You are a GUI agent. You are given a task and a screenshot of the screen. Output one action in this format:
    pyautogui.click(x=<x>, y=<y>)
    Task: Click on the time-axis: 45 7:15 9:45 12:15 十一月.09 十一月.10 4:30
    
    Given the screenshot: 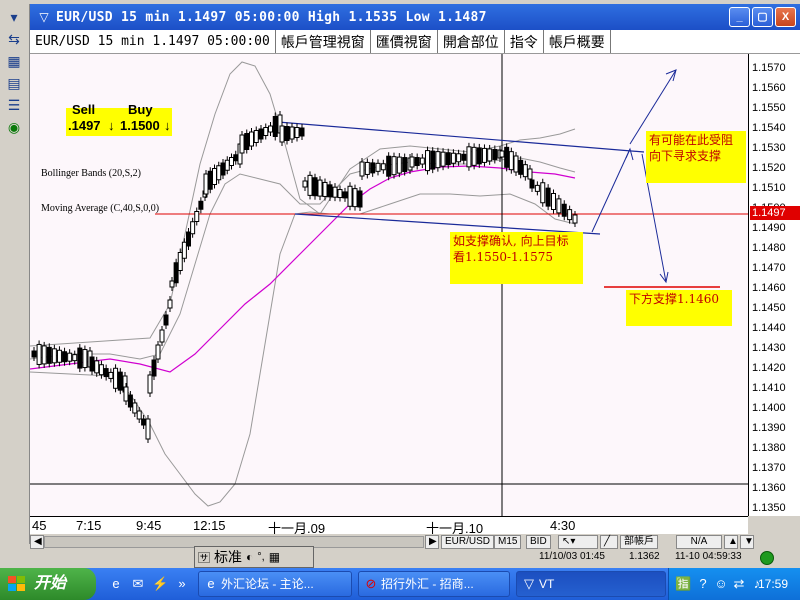 What is the action you would take?
    pyautogui.click(x=389, y=526)
    